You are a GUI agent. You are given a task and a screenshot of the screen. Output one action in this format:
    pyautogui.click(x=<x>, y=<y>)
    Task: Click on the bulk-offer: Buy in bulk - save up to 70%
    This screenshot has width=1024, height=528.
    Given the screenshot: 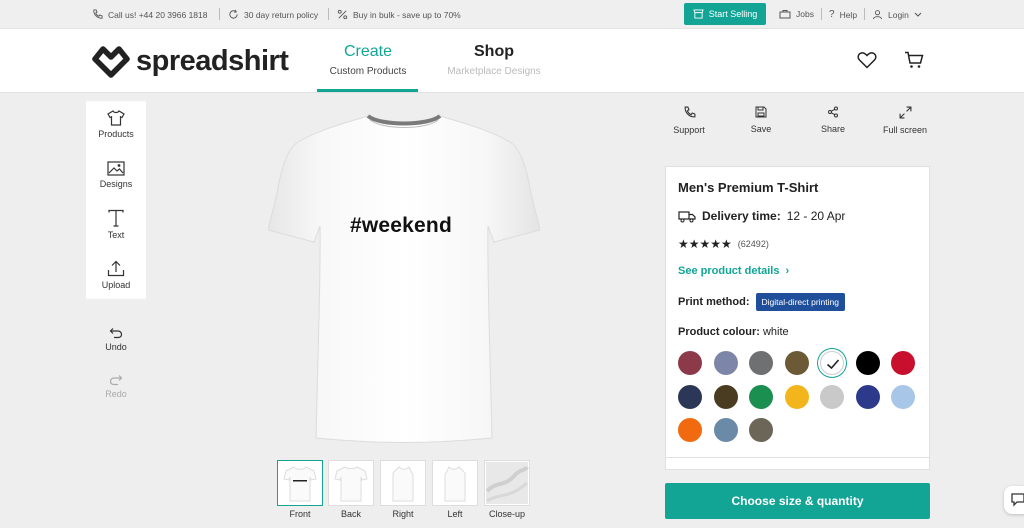 What is the action you would take?
    pyautogui.click(x=399, y=14)
    